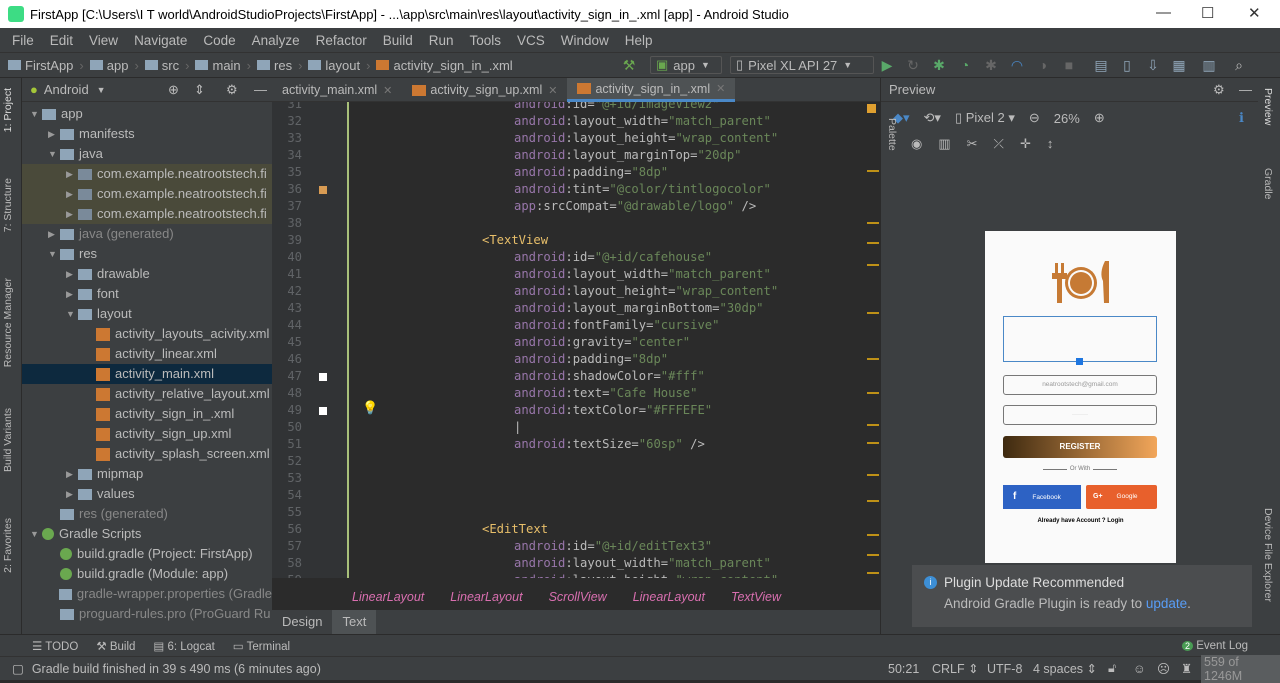 The height and width of the screenshot is (683, 1280). I want to click on breadcrumb-item: src ›, so click(166, 65).